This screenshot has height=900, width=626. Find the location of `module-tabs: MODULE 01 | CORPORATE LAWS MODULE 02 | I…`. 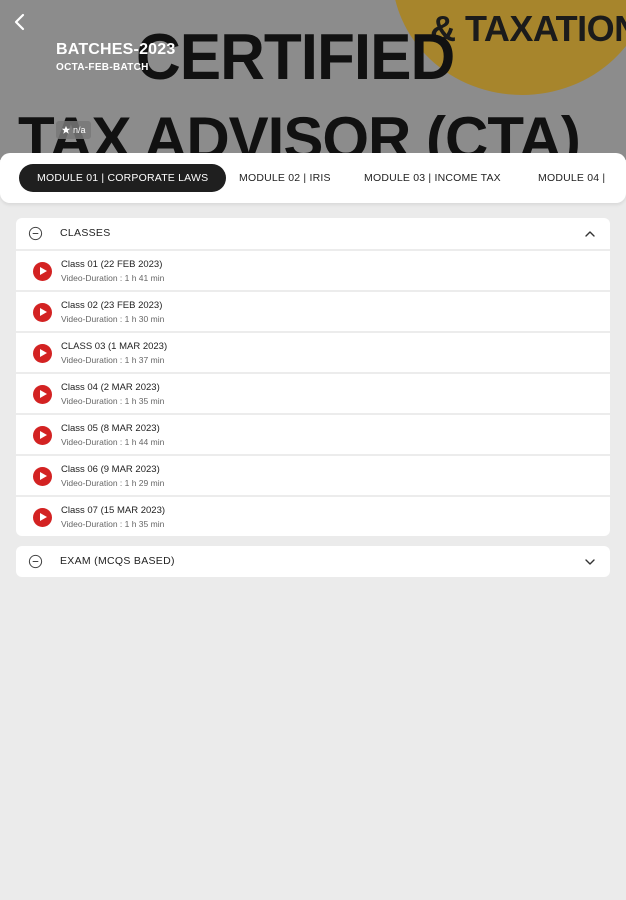

module-tabs: MODULE 01 | CORPORATE LAWS MODULE 02 | I… is located at coordinates (313, 178).